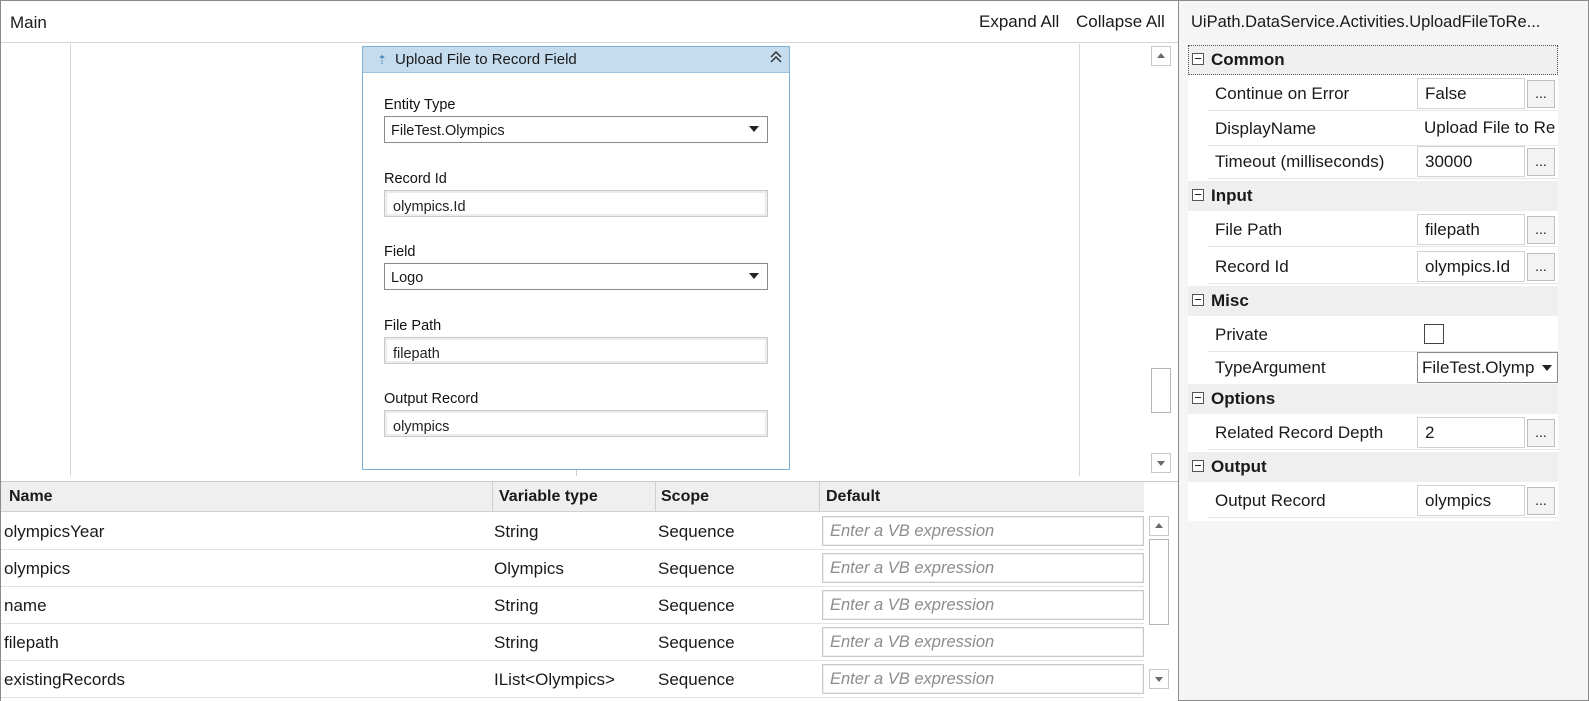 Image resolution: width=1589 pixels, height=701 pixels. I want to click on continue-on-error-input: False, so click(1471, 93).